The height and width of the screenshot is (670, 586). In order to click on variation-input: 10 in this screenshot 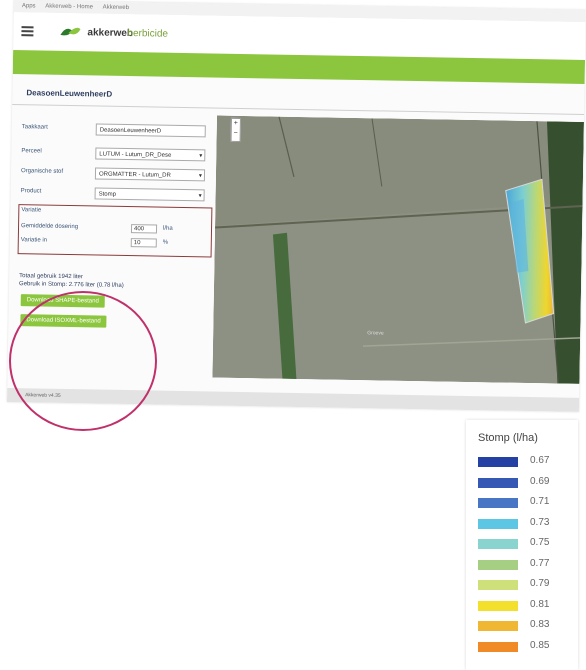, I will do `click(143, 243)`.